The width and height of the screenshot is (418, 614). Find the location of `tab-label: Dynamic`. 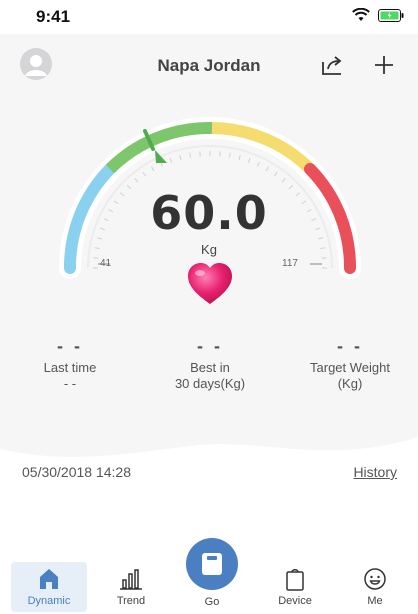

tab-label: Dynamic is located at coordinates (49, 601).